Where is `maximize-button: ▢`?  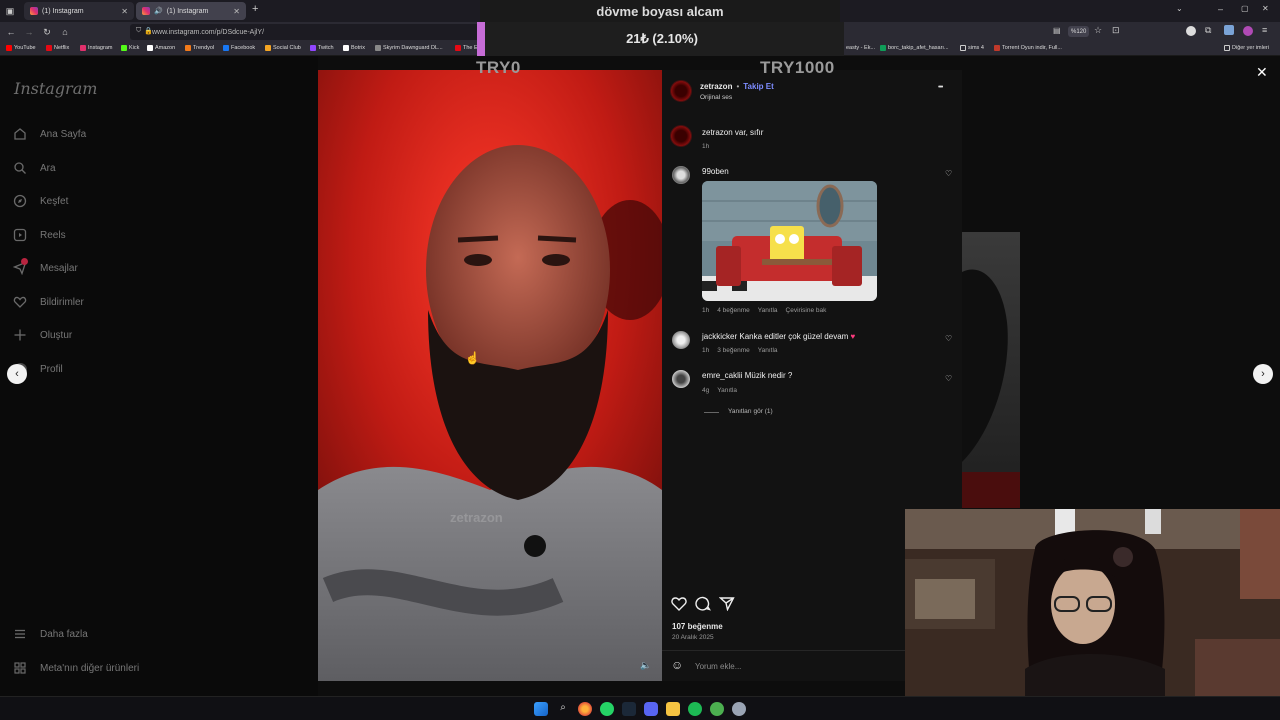 maximize-button: ▢ is located at coordinates (1245, 8).